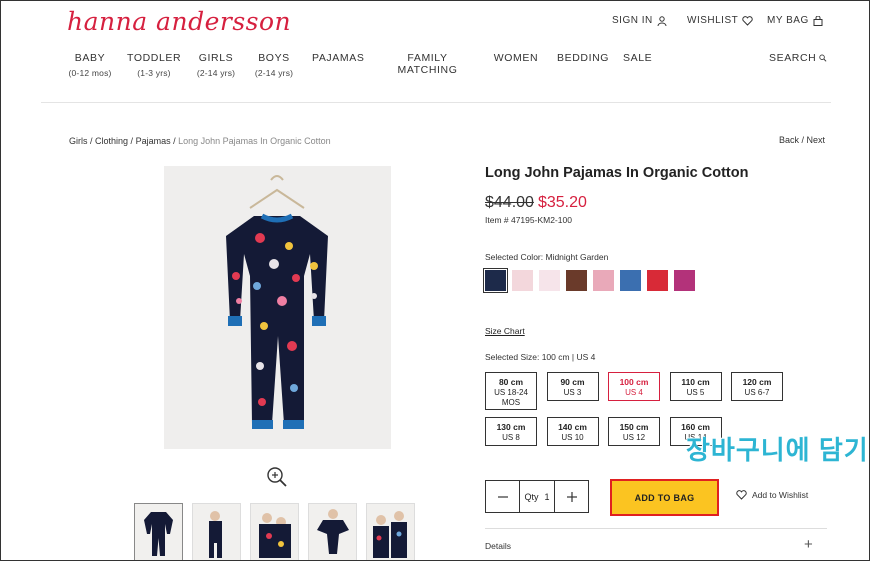 This screenshot has height=561, width=870. Describe the element at coordinates (277, 477) in the screenshot. I see `zoom-icon` at that location.